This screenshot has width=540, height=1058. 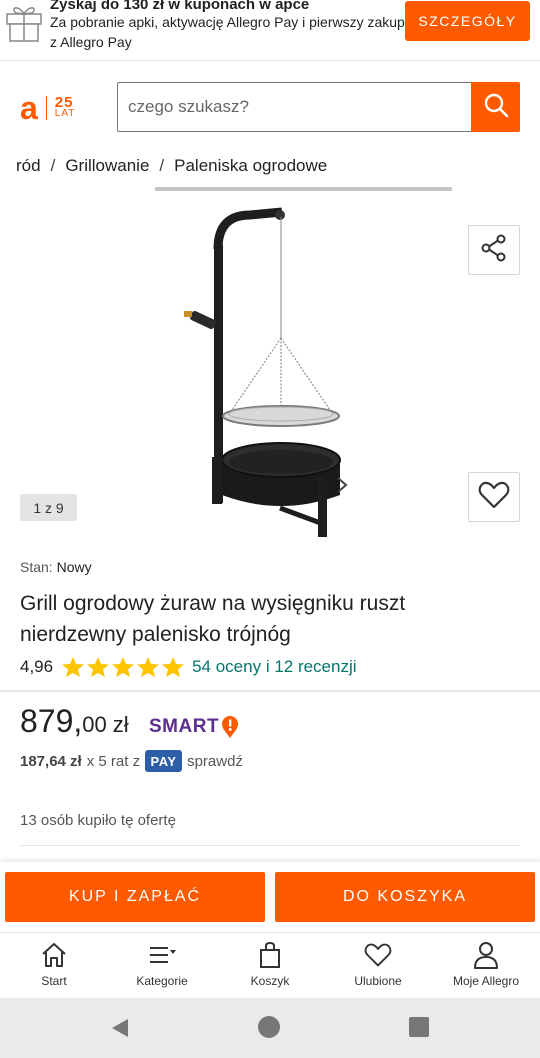 I want to click on breadcrumb-item: Paleniska ogrodowe, so click(x=250, y=166).